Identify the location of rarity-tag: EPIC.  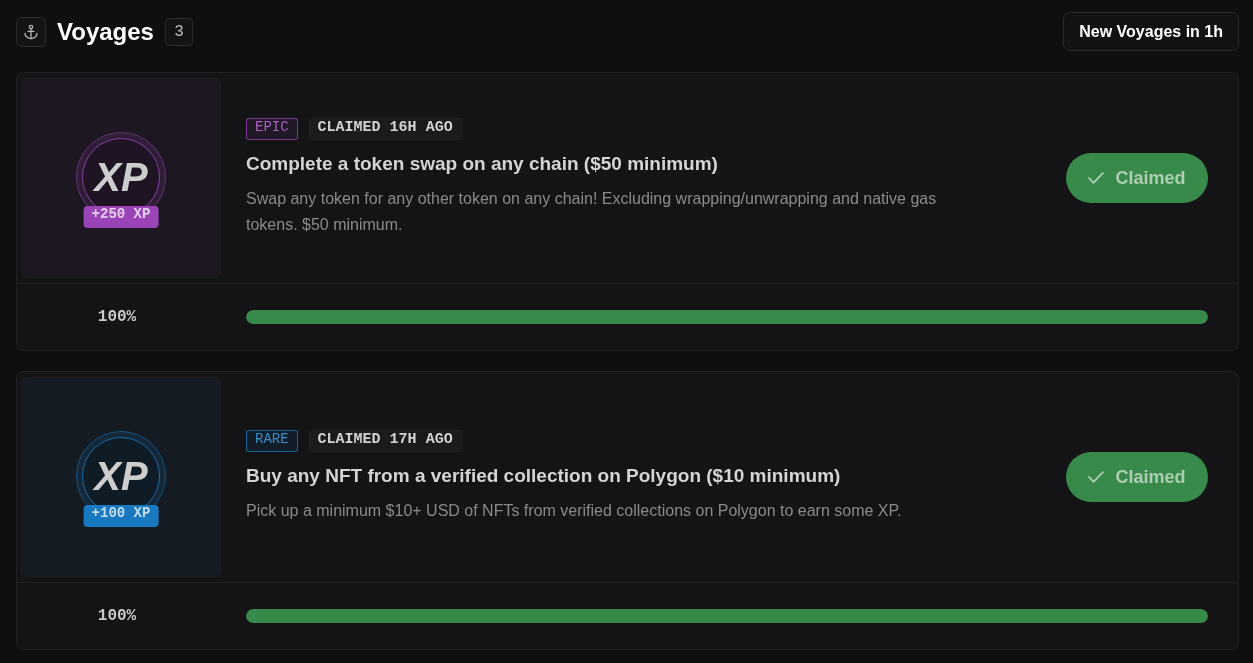
(272, 129).